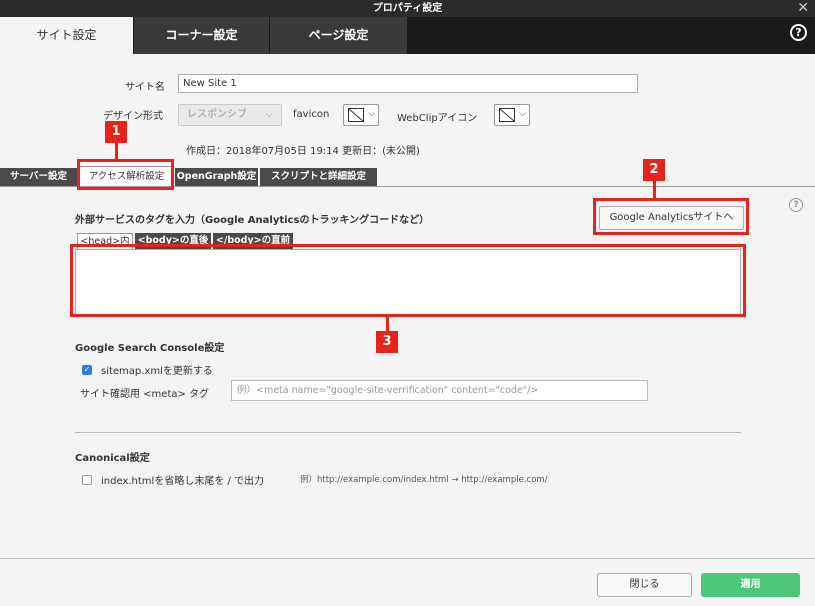 The width and height of the screenshot is (815, 606). I want to click on sitemap-label: sitemap.xmlを更新する, so click(157, 371).